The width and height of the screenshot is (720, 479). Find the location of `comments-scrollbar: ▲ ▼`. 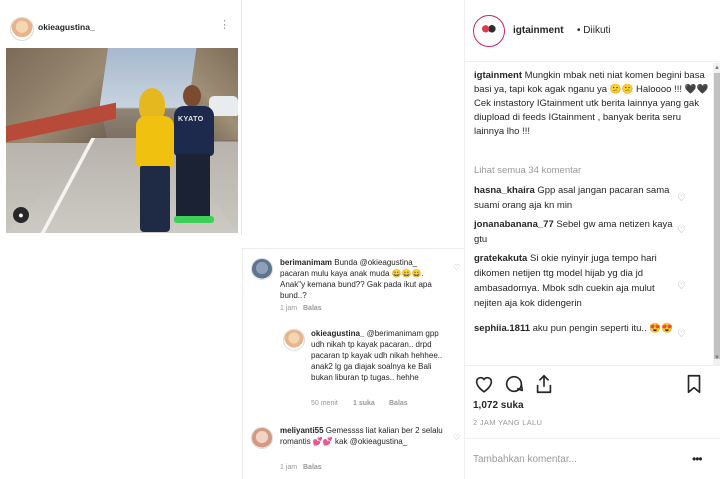

comments-scrollbar: ▲ ▼ is located at coordinates (716, 214).